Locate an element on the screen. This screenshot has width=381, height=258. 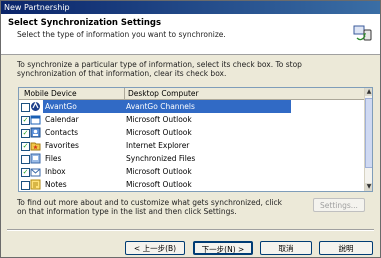
window-title: New Partnership is located at coordinates (190, 7).